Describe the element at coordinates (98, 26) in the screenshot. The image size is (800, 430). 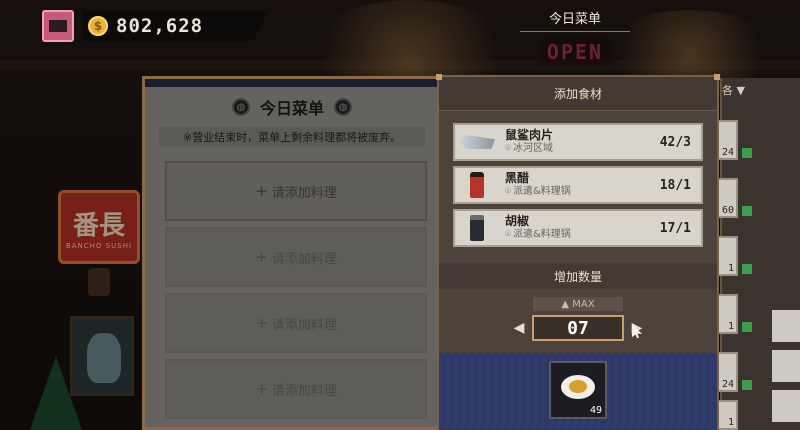
I see `coin-icon: $` at that location.